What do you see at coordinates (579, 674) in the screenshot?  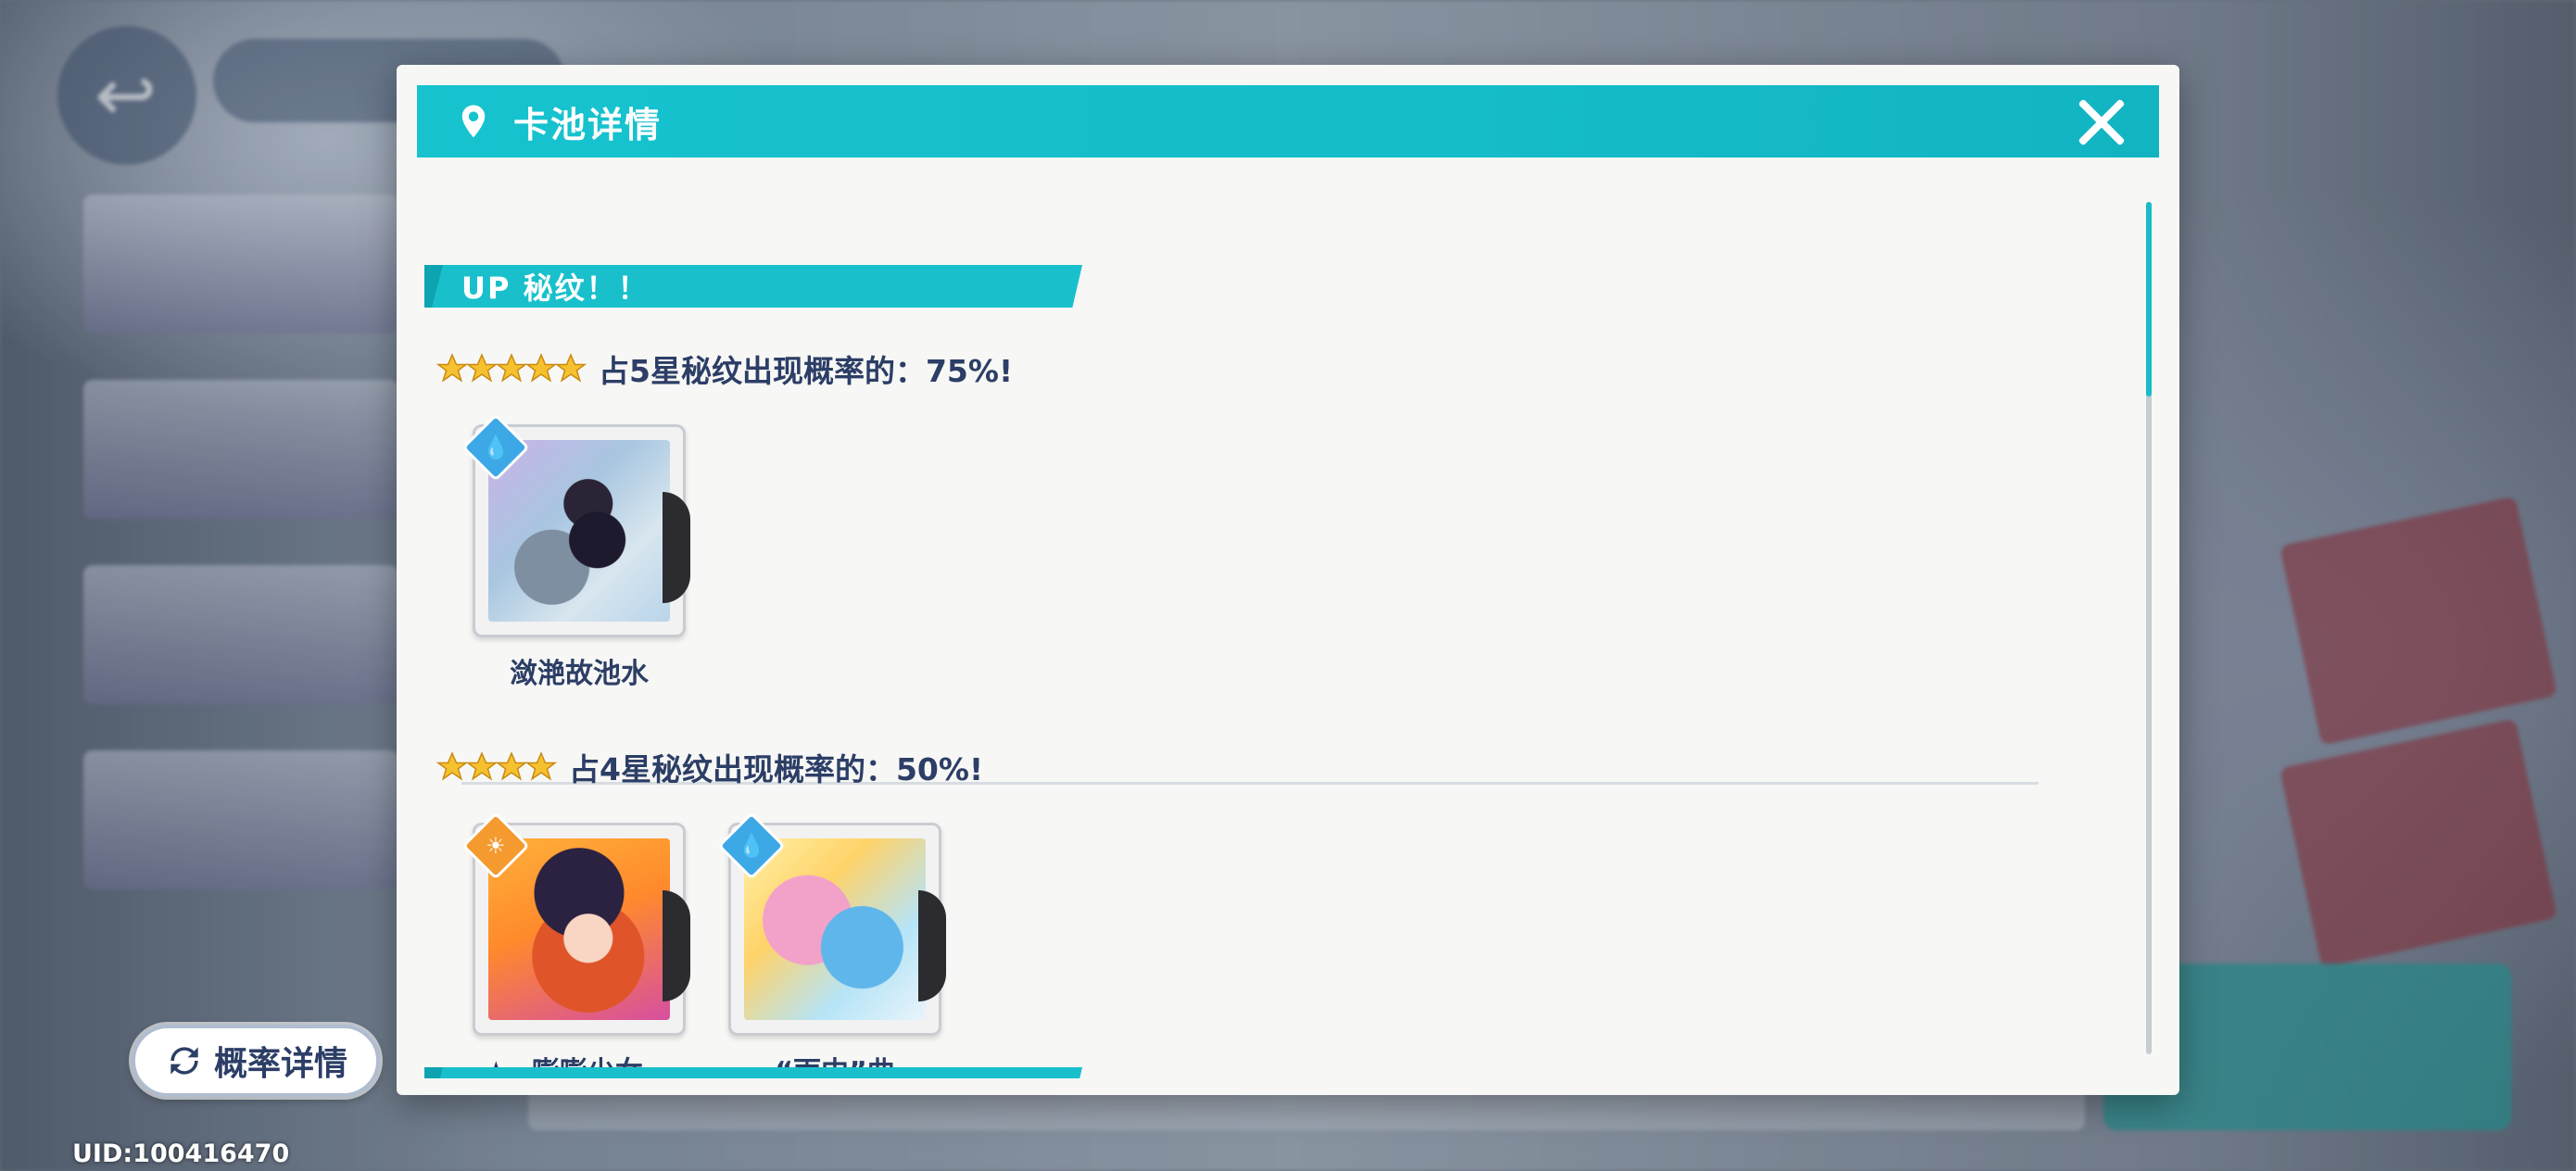 I see `card-name: 潋滟故池水` at bounding box center [579, 674].